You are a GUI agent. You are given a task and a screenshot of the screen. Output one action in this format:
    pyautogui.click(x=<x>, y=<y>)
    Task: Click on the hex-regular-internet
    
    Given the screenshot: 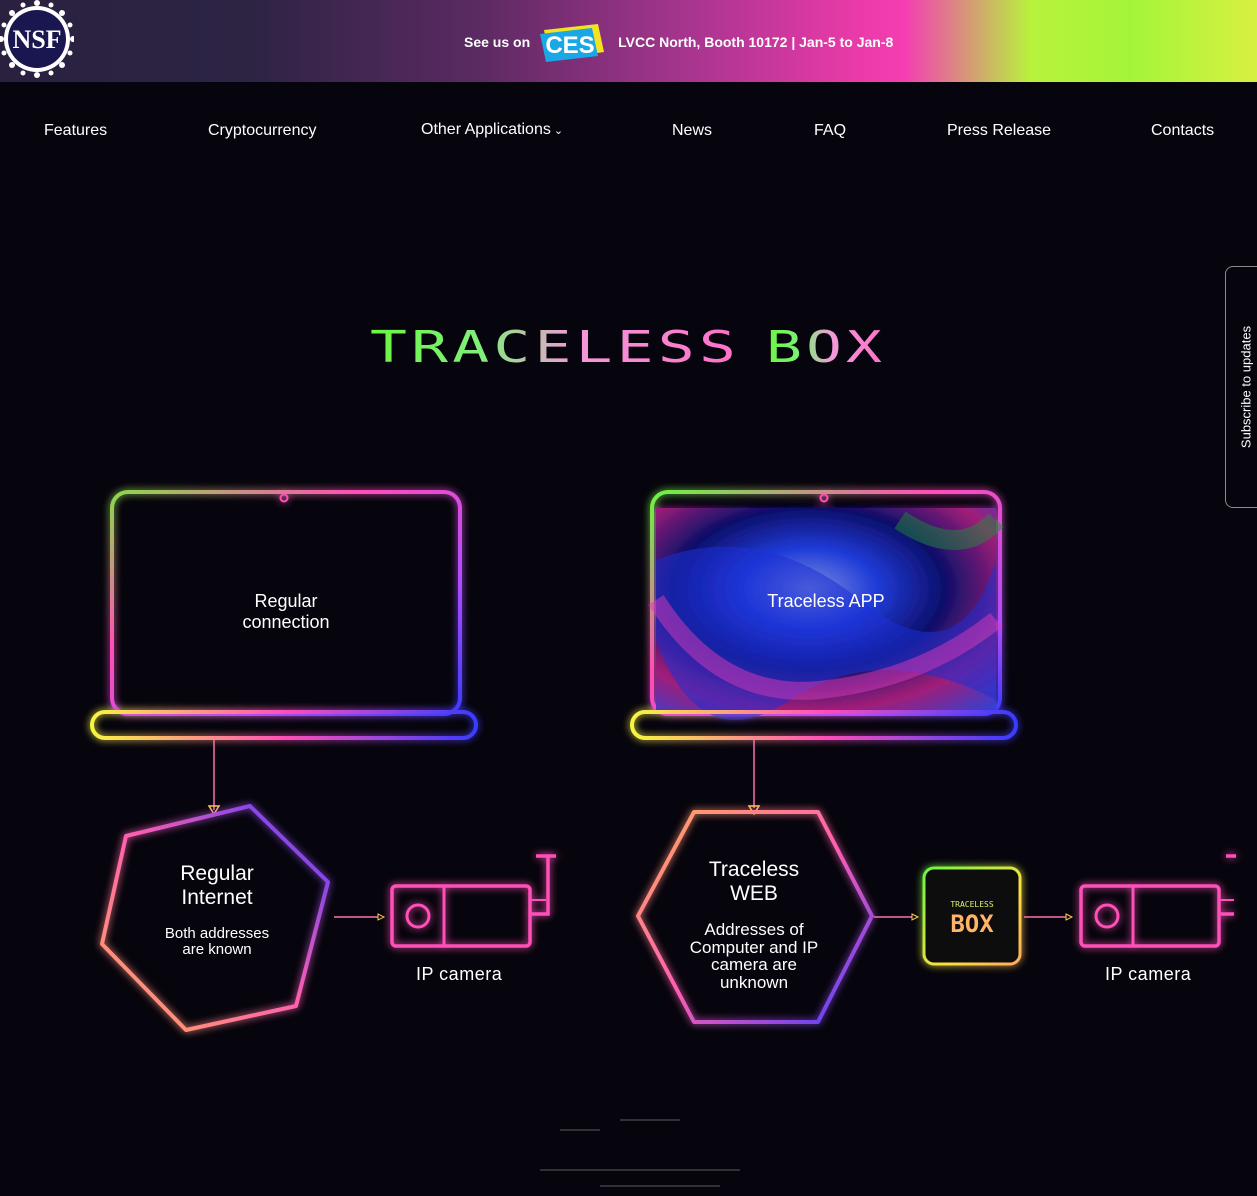 What is the action you would take?
    pyautogui.click(x=215, y=918)
    